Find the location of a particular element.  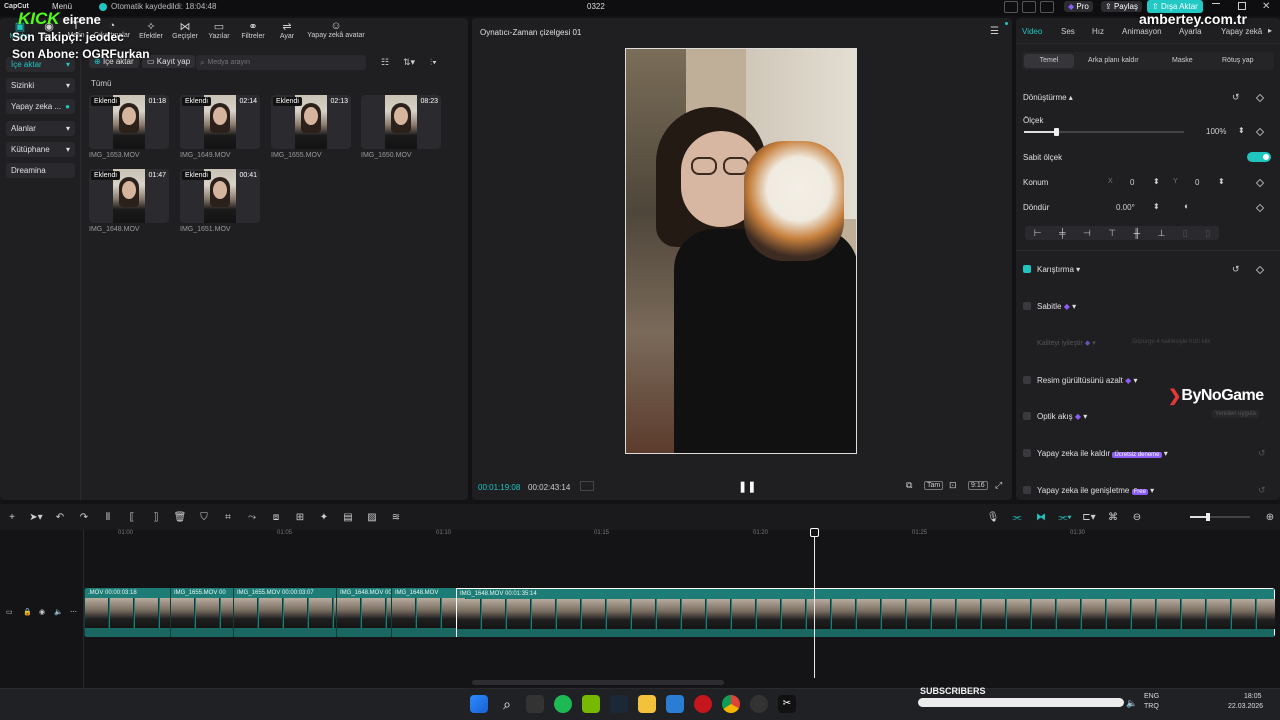

align-middle-icon: ╫ is located at coordinates (1137, 233).